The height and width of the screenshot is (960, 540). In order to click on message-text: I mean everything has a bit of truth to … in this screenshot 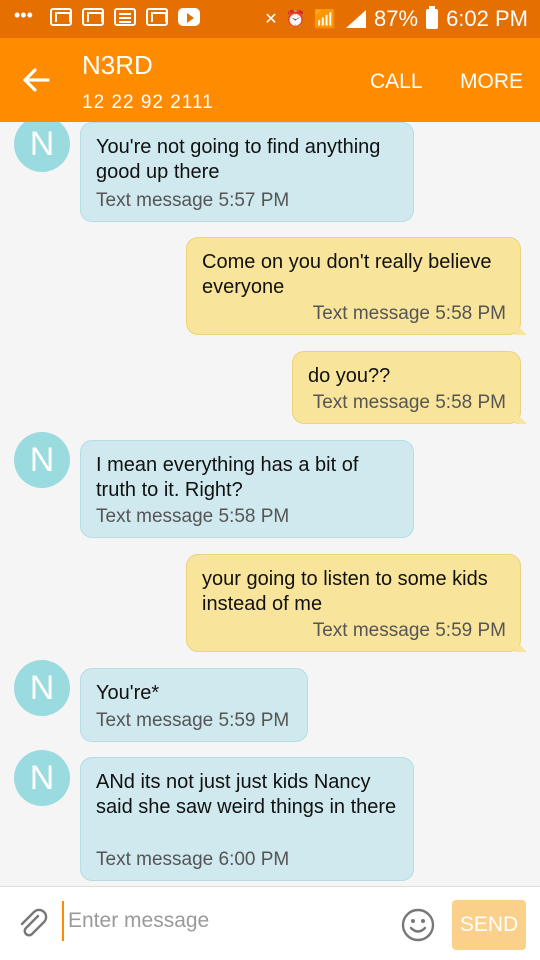, I will do `click(227, 477)`.